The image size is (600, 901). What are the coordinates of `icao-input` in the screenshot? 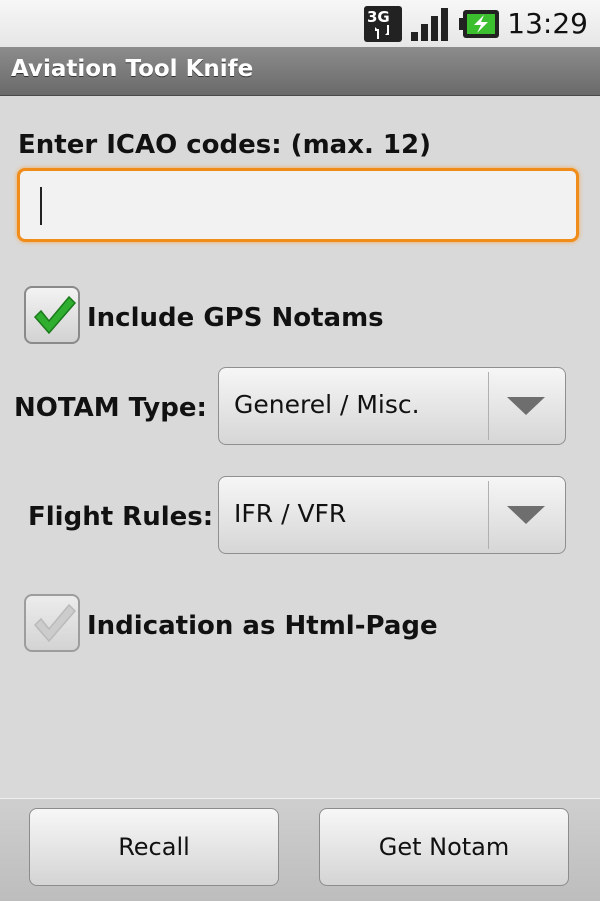 It's located at (298, 205).